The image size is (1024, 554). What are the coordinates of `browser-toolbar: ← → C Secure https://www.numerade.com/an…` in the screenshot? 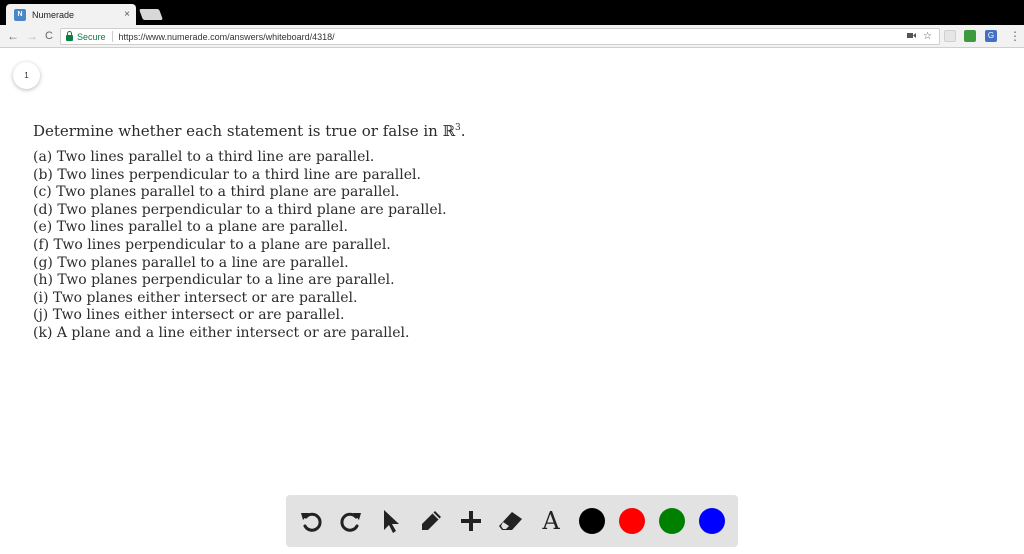 It's located at (512, 36).